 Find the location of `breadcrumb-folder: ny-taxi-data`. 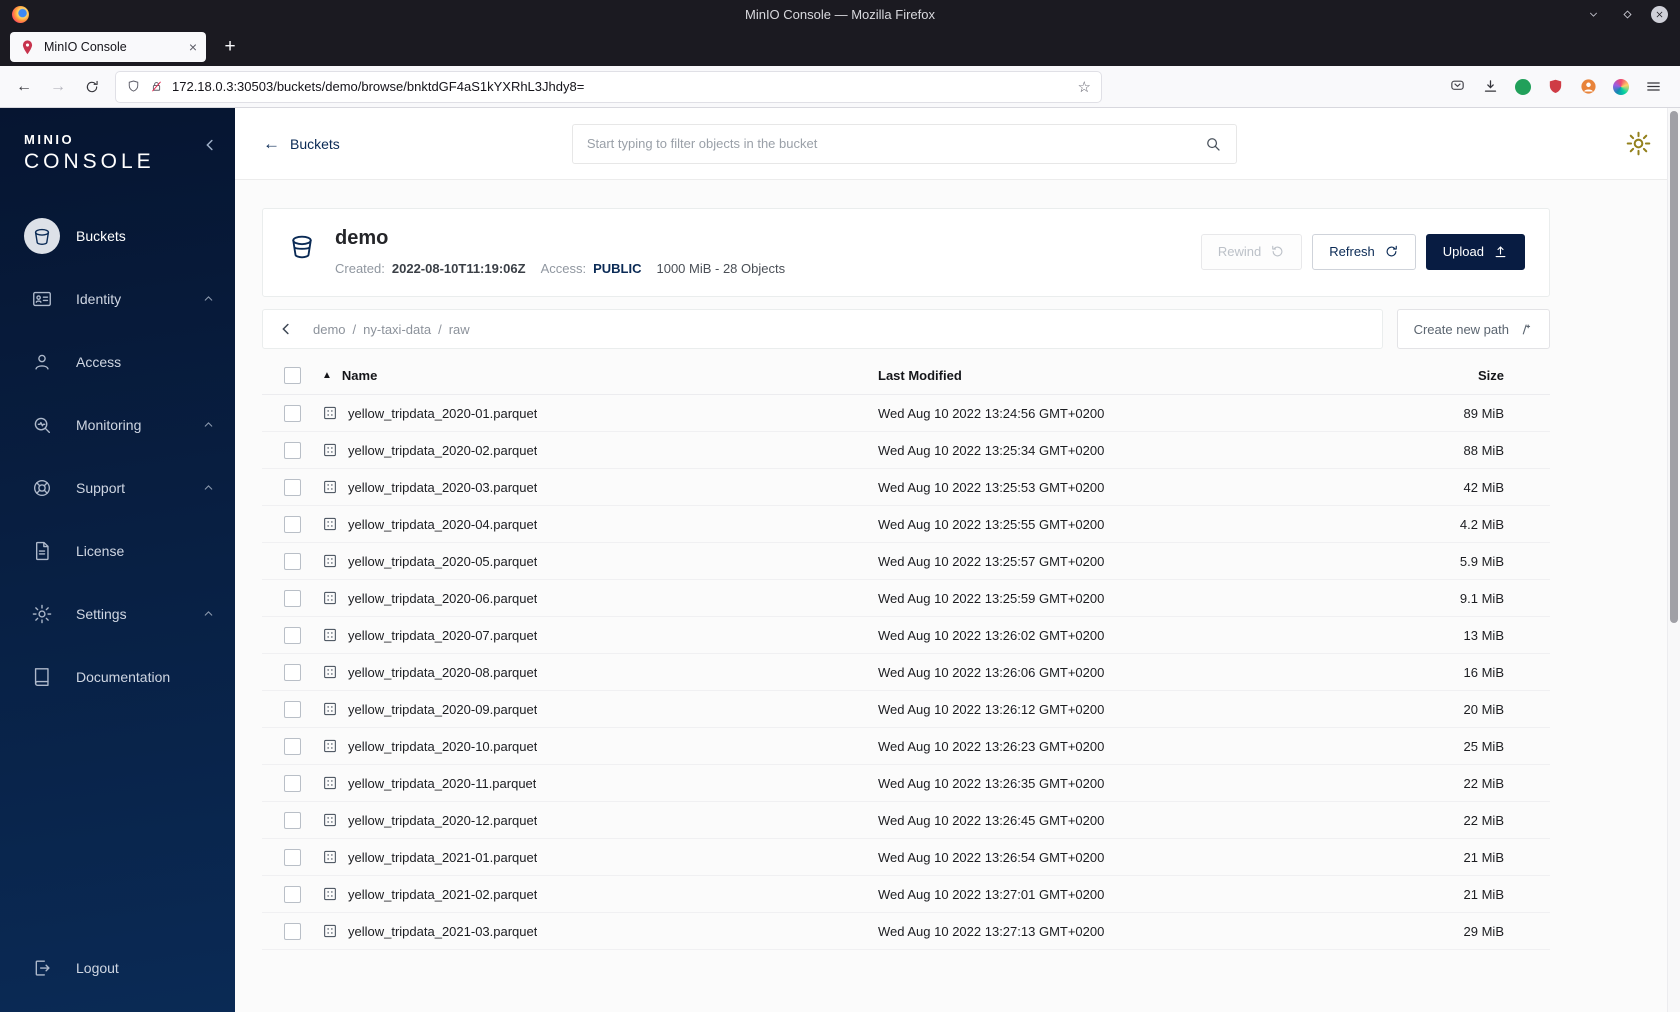

breadcrumb-folder: ny-taxi-data is located at coordinates (397, 329).